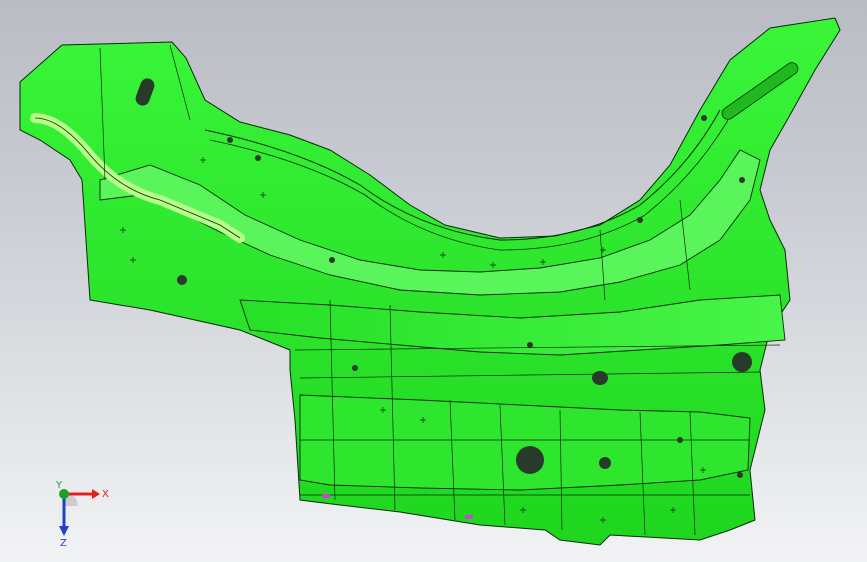 This screenshot has height=562, width=867. What do you see at coordinates (96, 494) in the screenshot?
I see `x-axis-arrow` at bounding box center [96, 494].